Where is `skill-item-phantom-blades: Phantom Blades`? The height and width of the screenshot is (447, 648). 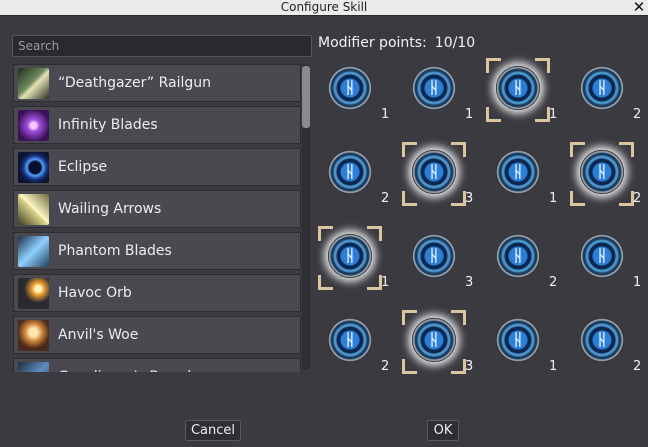
skill-item-phantom-blades: Phantom Blades is located at coordinates (157, 251).